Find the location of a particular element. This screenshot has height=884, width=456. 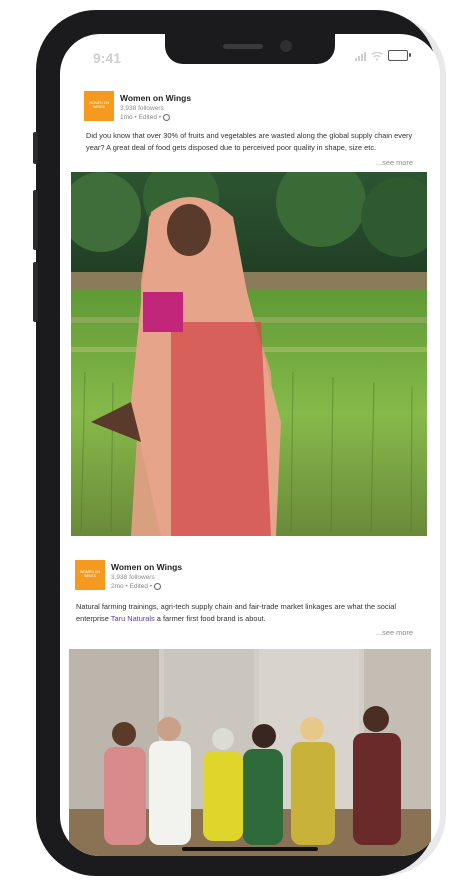

volume-down-button is located at coordinates (35, 292).